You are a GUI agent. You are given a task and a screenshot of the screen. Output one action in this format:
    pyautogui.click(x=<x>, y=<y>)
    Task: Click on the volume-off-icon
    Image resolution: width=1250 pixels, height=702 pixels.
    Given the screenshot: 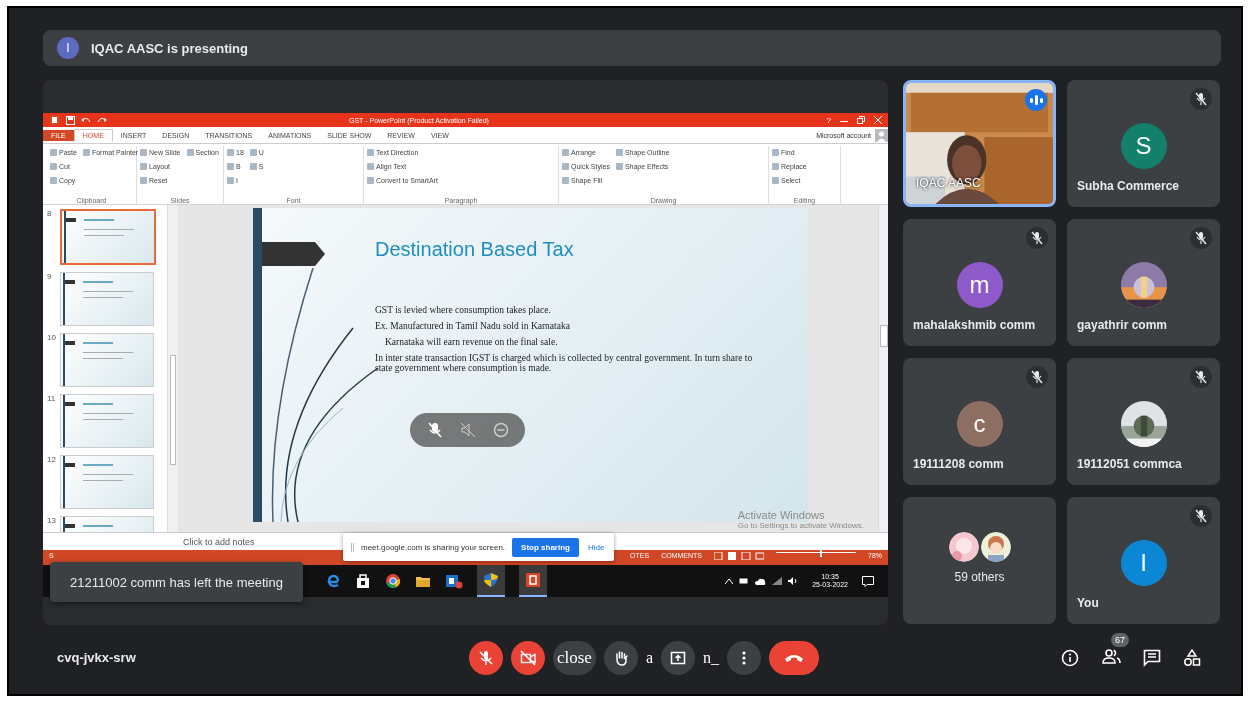 What is the action you would take?
    pyautogui.click(x=467, y=430)
    